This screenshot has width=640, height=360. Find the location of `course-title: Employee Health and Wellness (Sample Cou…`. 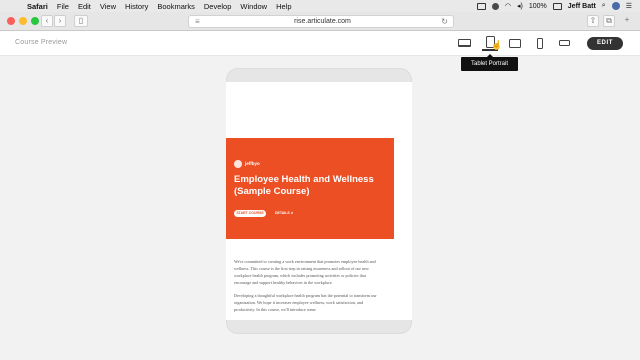

course-title: Employee Health and Wellness (Sample Cou… is located at coordinates (304, 185).